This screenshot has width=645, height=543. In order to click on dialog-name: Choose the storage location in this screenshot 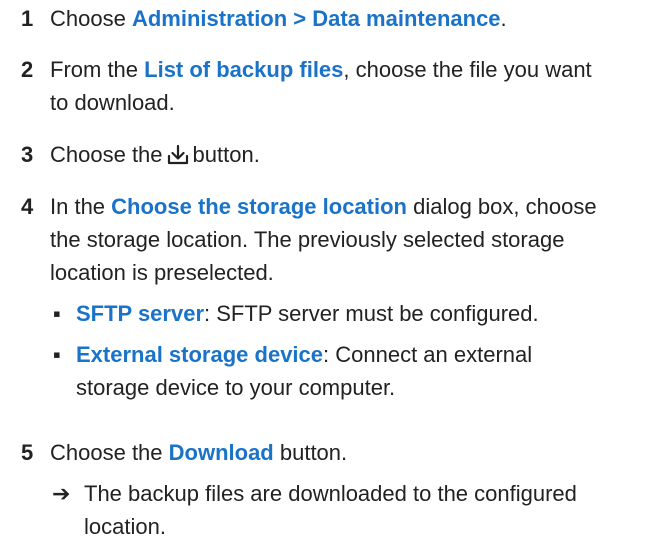, I will do `click(259, 206)`.